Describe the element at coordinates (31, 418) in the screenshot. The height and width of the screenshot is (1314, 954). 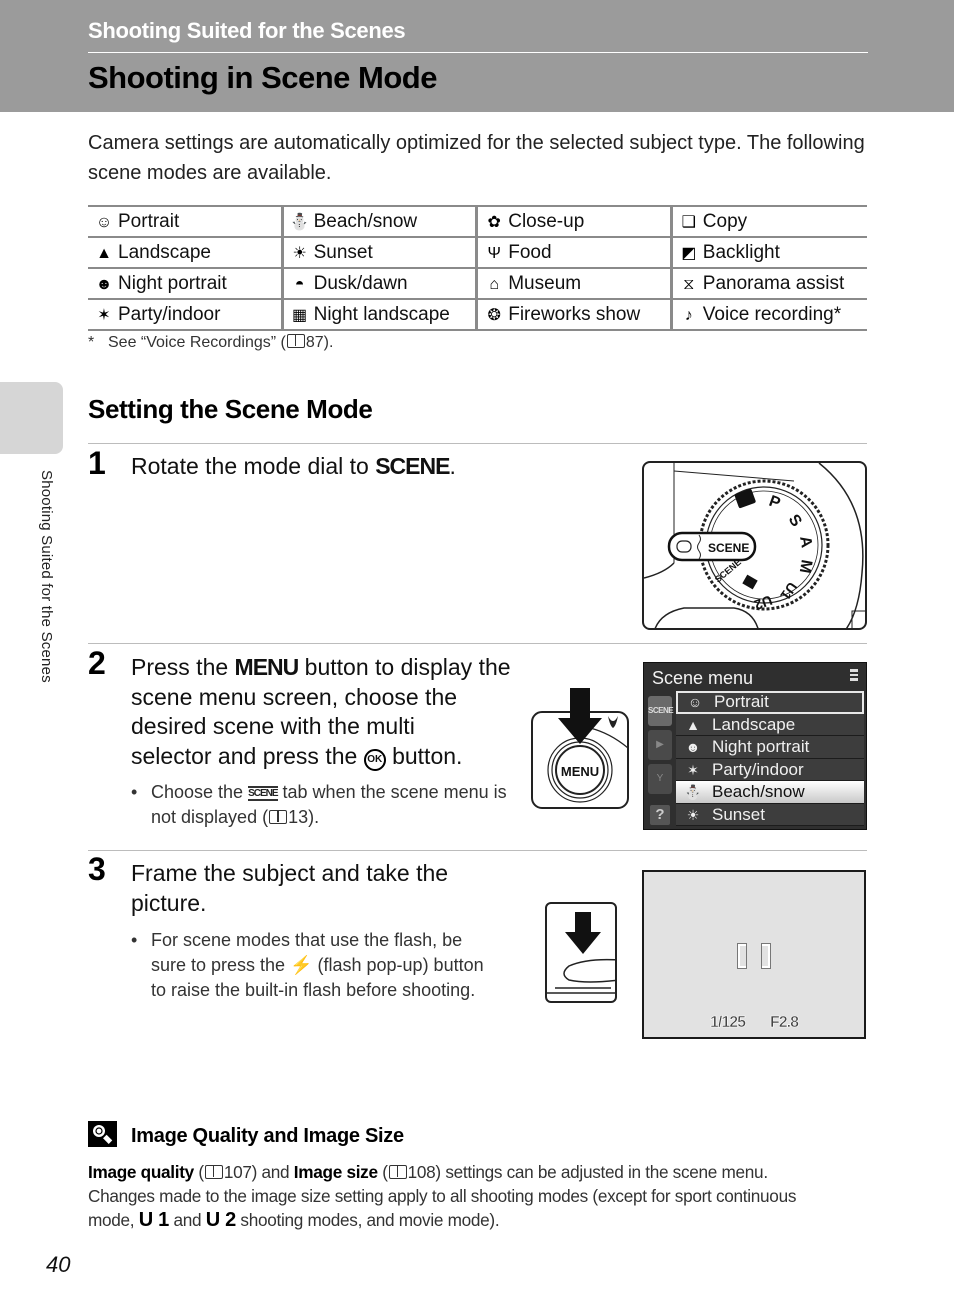
I see `chapter-thumb-tab` at that location.